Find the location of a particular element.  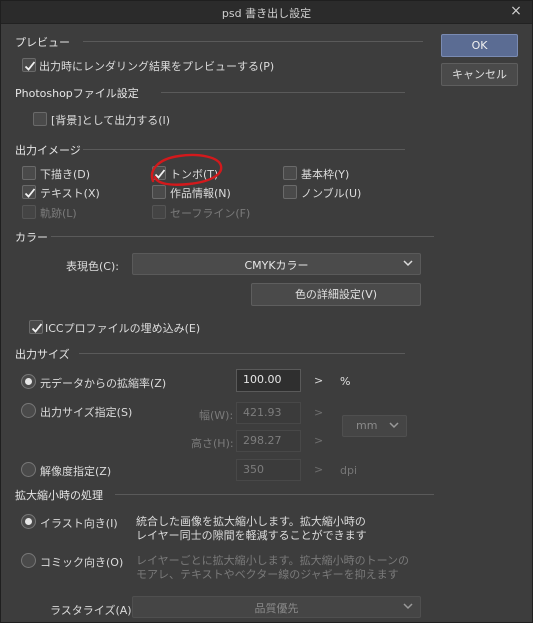

title-bar: psd 書き出し設定 × is located at coordinates (266, 12).